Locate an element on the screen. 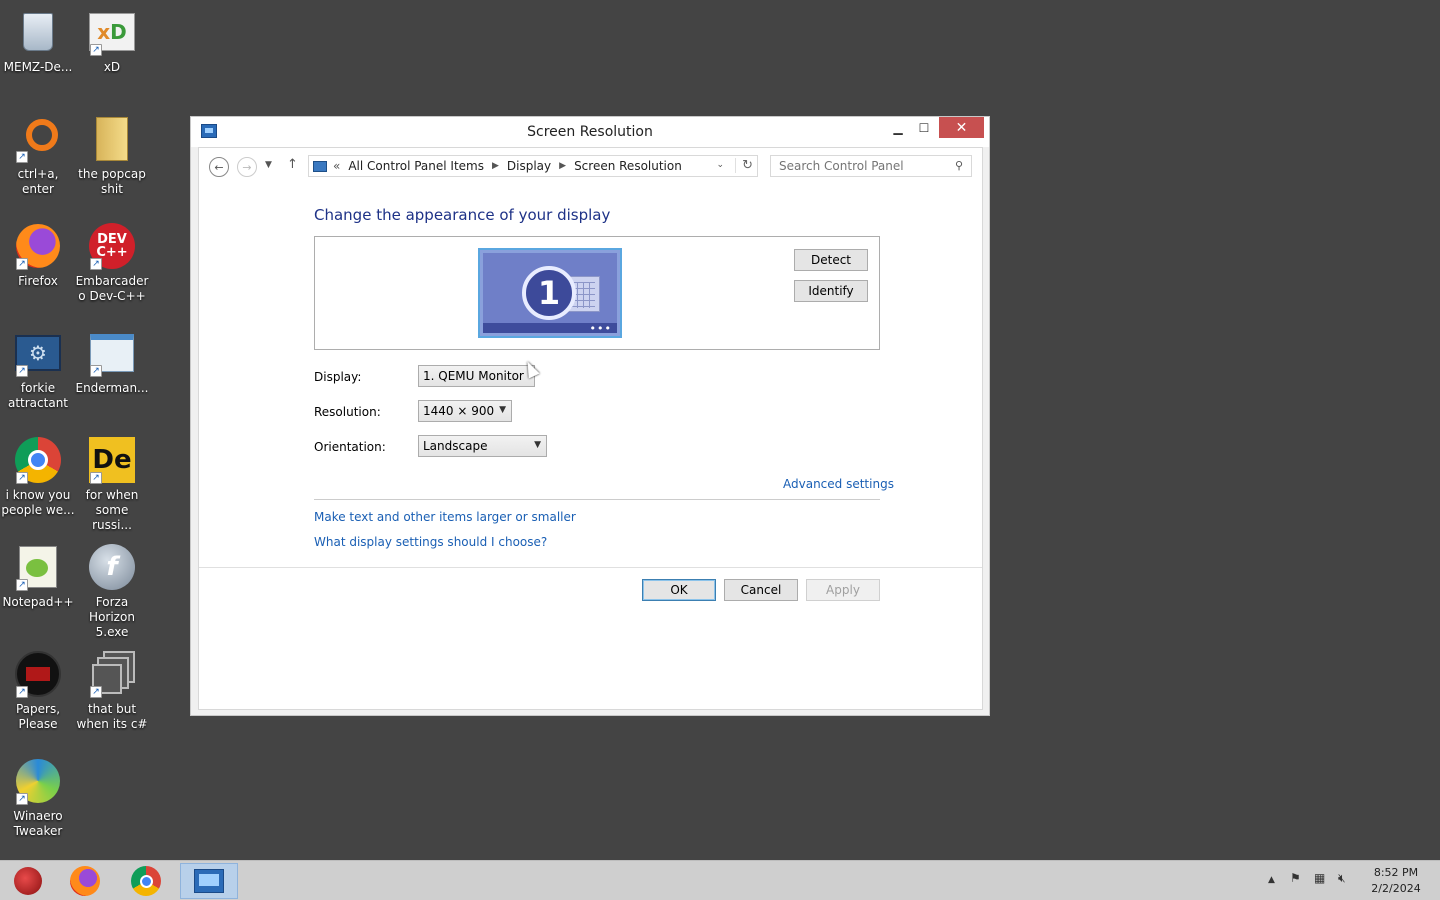 Image resolution: width=1440 pixels, height=900 pixels. identify-button: Identify is located at coordinates (831, 291).